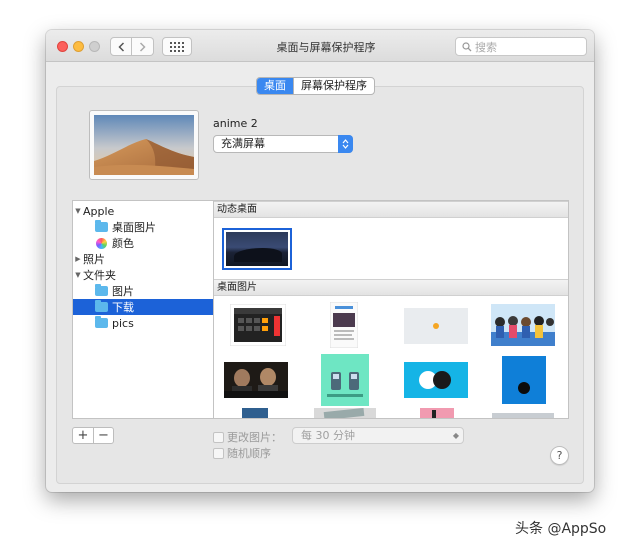 The height and width of the screenshot is (553, 640). I want to click on fill-mode-value: 充满屏幕, so click(243, 143).